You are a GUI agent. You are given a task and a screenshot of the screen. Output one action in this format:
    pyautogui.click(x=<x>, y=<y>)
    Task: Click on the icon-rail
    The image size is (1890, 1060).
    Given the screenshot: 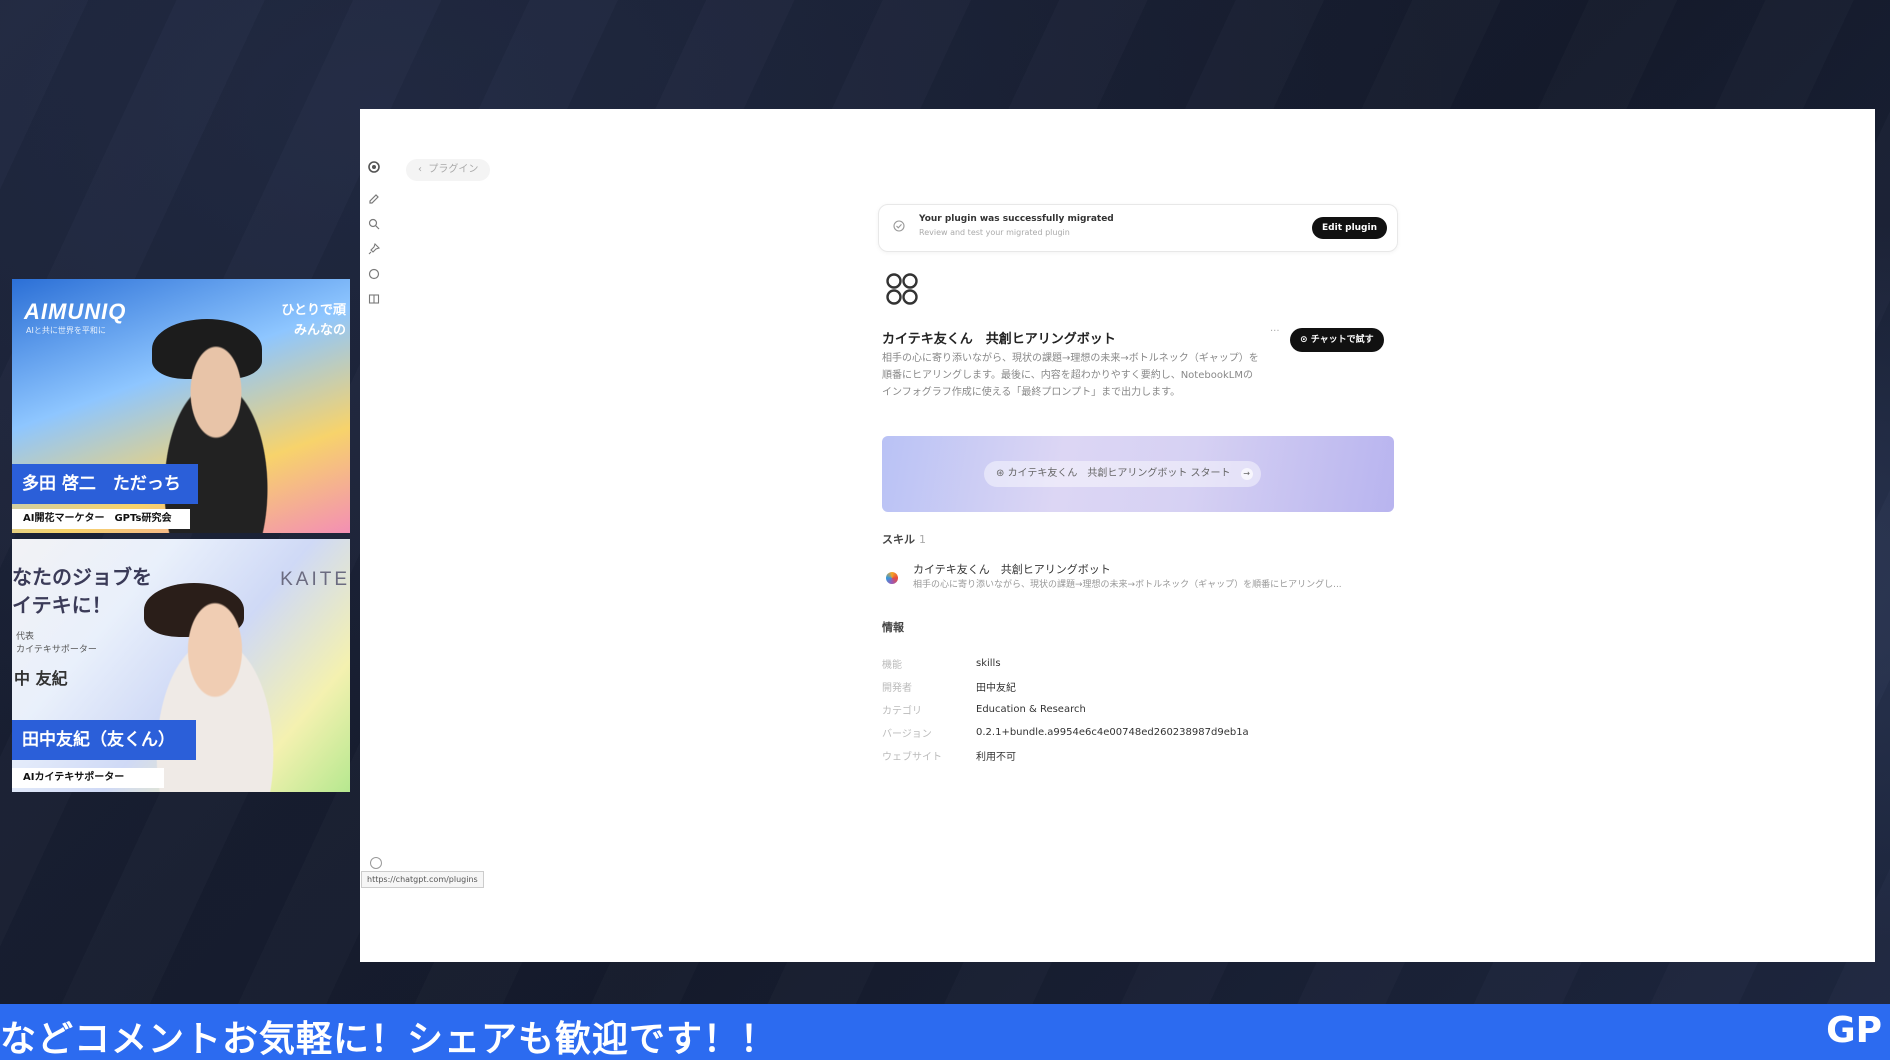 What is the action you would take?
    pyautogui.click(x=375, y=239)
    